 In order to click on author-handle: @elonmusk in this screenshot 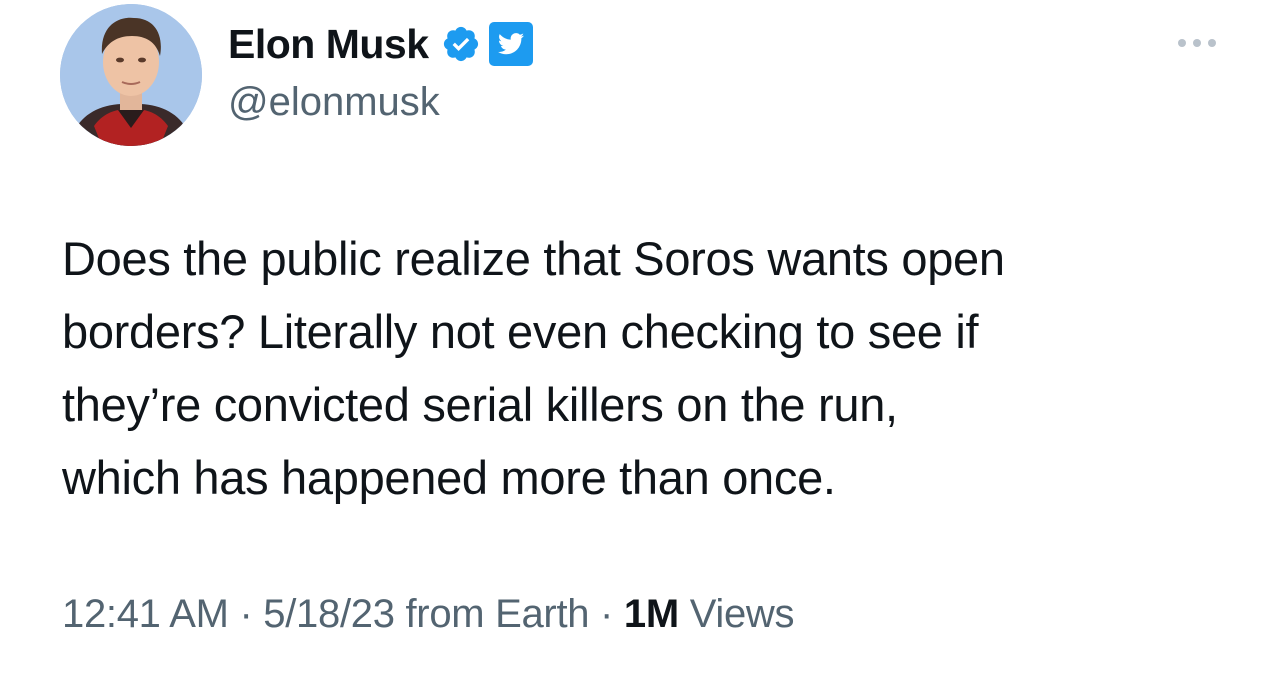, I will do `click(334, 102)`.